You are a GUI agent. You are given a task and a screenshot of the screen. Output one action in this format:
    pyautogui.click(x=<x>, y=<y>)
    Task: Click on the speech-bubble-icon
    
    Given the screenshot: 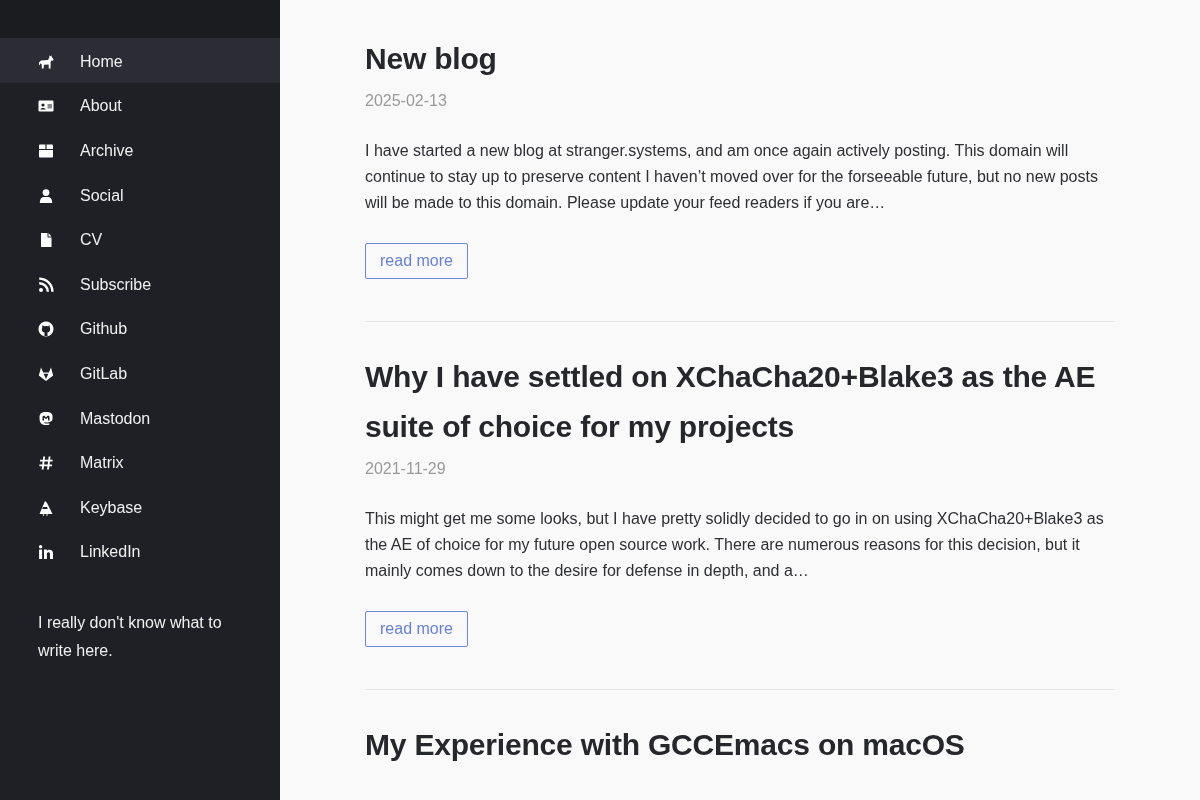 What is the action you would take?
    pyautogui.click(x=46, y=418)
    